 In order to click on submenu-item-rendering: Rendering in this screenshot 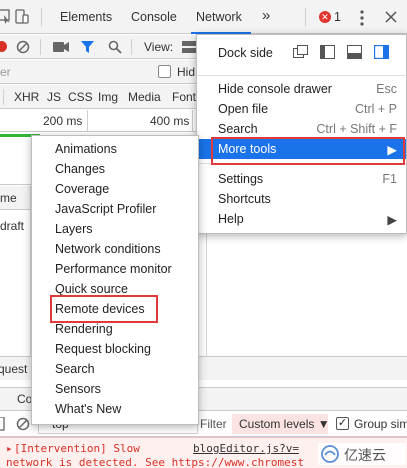, I will do `click(84, 329)`.